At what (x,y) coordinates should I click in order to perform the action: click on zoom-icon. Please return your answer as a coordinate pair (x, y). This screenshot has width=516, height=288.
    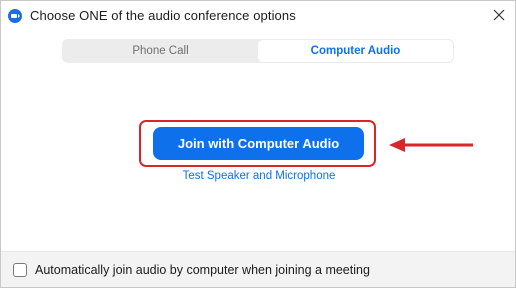
    Looking at the image, I should click on (15, 15).